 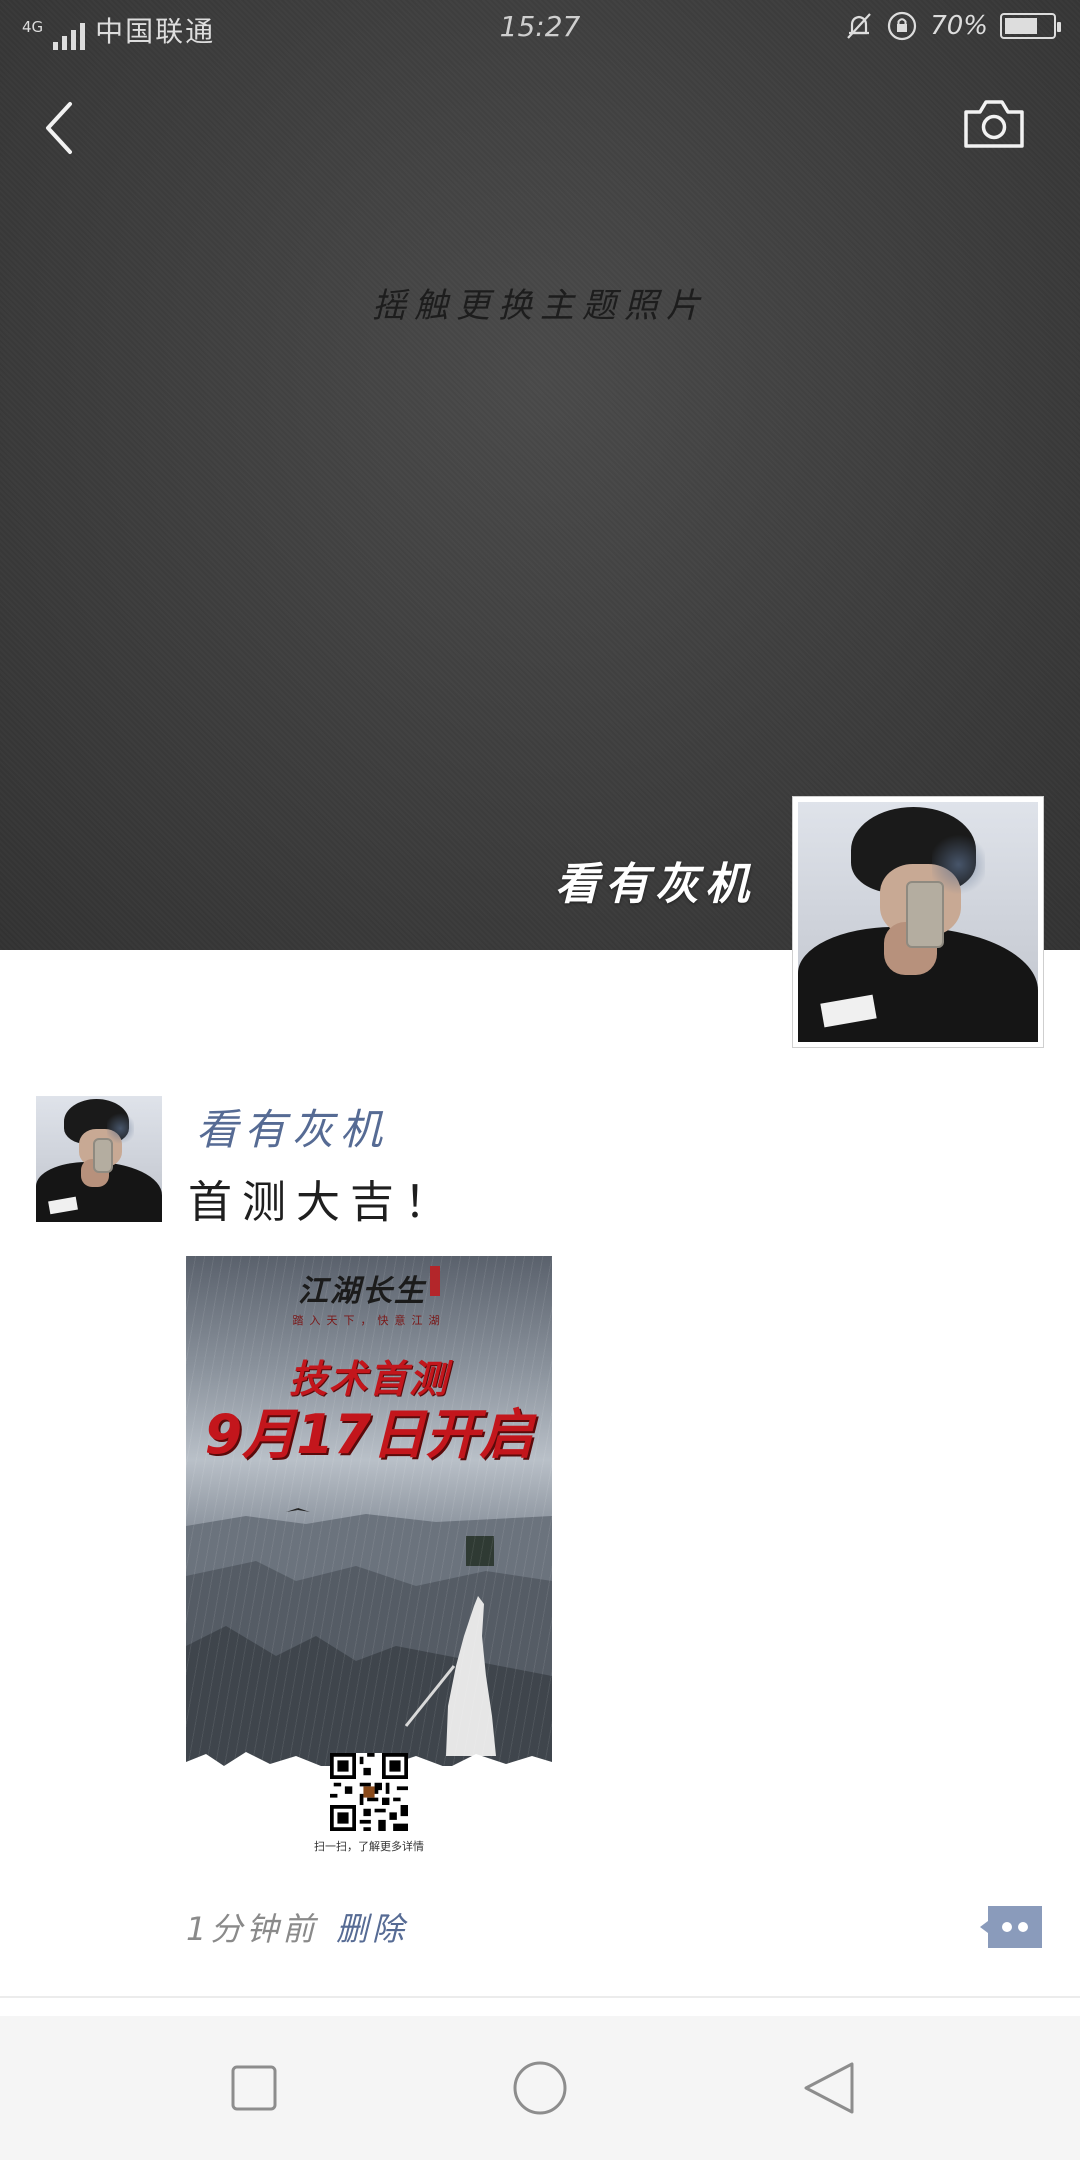 What do you see at coordinates (1021, 26) in the screenshot?
I see `battery-fill` at bounding box center [1021, 26].